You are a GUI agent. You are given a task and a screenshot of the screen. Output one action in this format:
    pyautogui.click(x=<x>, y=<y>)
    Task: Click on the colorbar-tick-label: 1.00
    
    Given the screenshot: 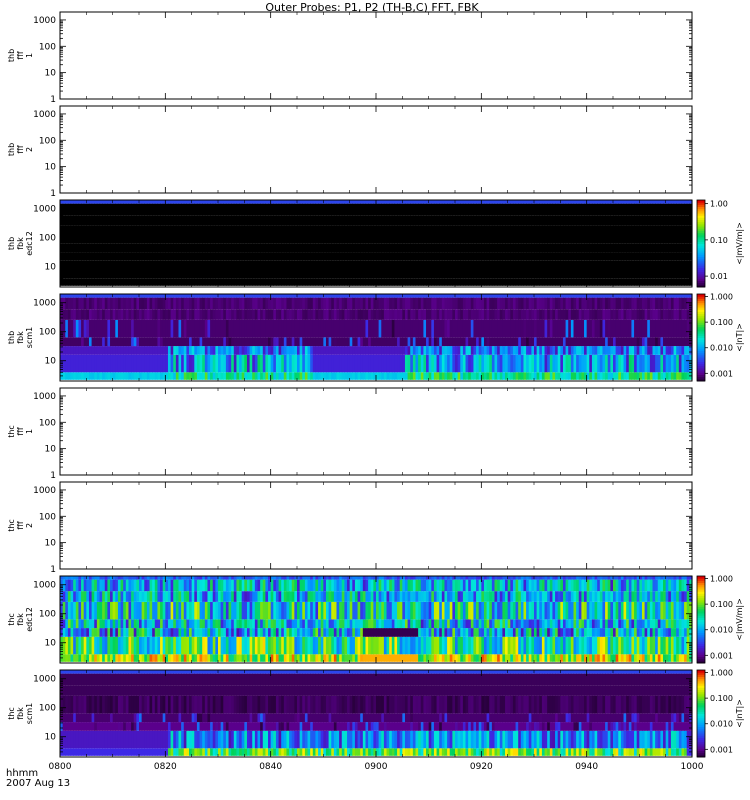 What is the action you would take?
    pyautogui.click(x=719, y=204)
    